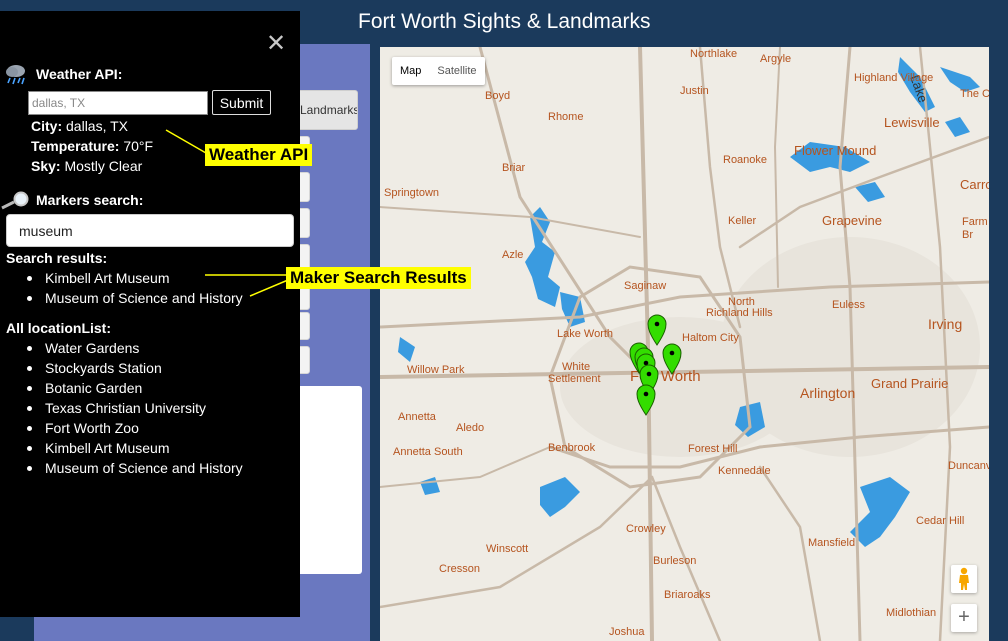 The height and width of the screenshot is (641, 1008). Describe the element at coordinates (79, 74) in the screenshot. I see `weather-section-title: Weather API:` at that location.